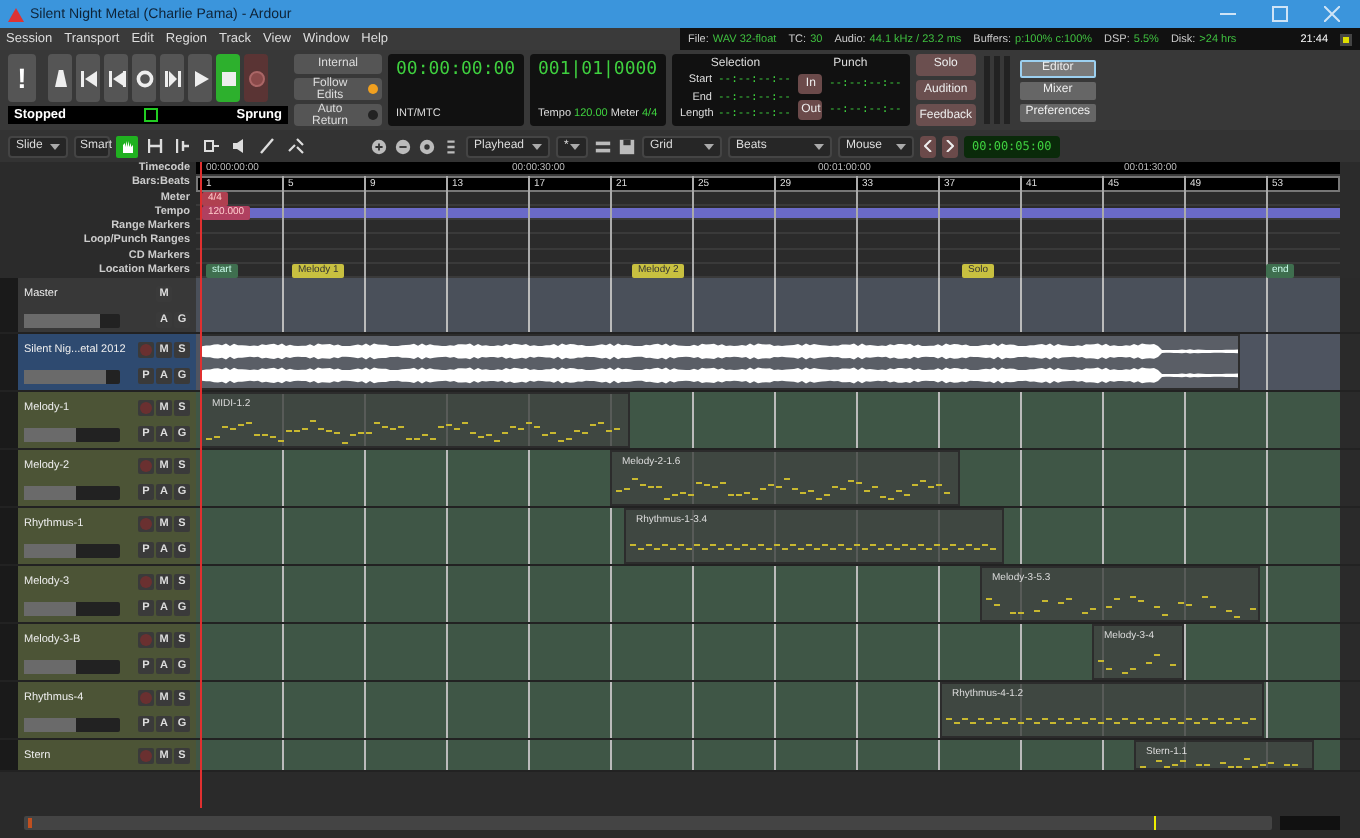  I want to click on summary-box, so click(1310, 823).